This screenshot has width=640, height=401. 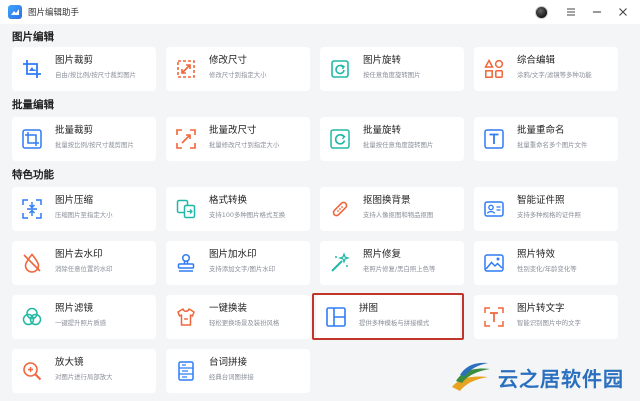 What do you see at coordinates (546, 209) in the screenshot?
I see `card-id-photo: 智能证件照 支持多种规格的证件照` at bounding box center [546, 209].